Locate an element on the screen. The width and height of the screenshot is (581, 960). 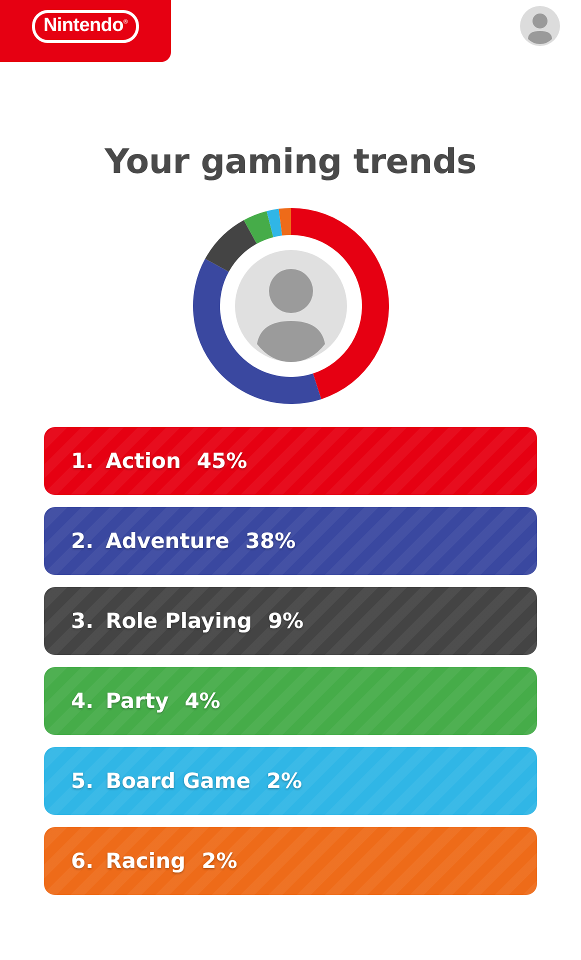
nintendo-logo: Nintendo$^{®}$ is located at coordinates (85, 26).